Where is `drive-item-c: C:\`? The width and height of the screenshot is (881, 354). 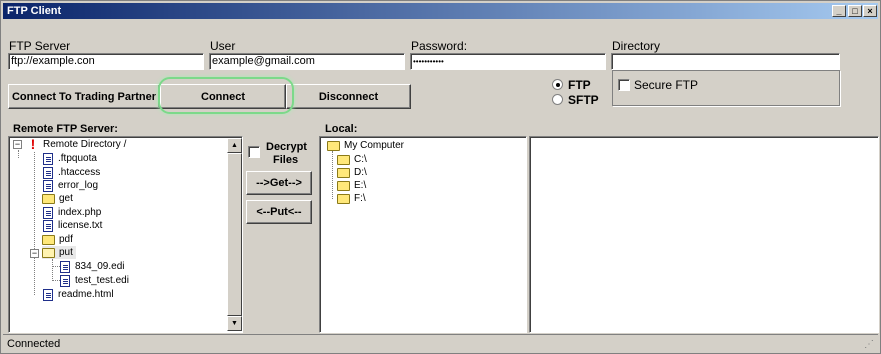
drive-item-c: C:\ is located at coordinates (352, 159).